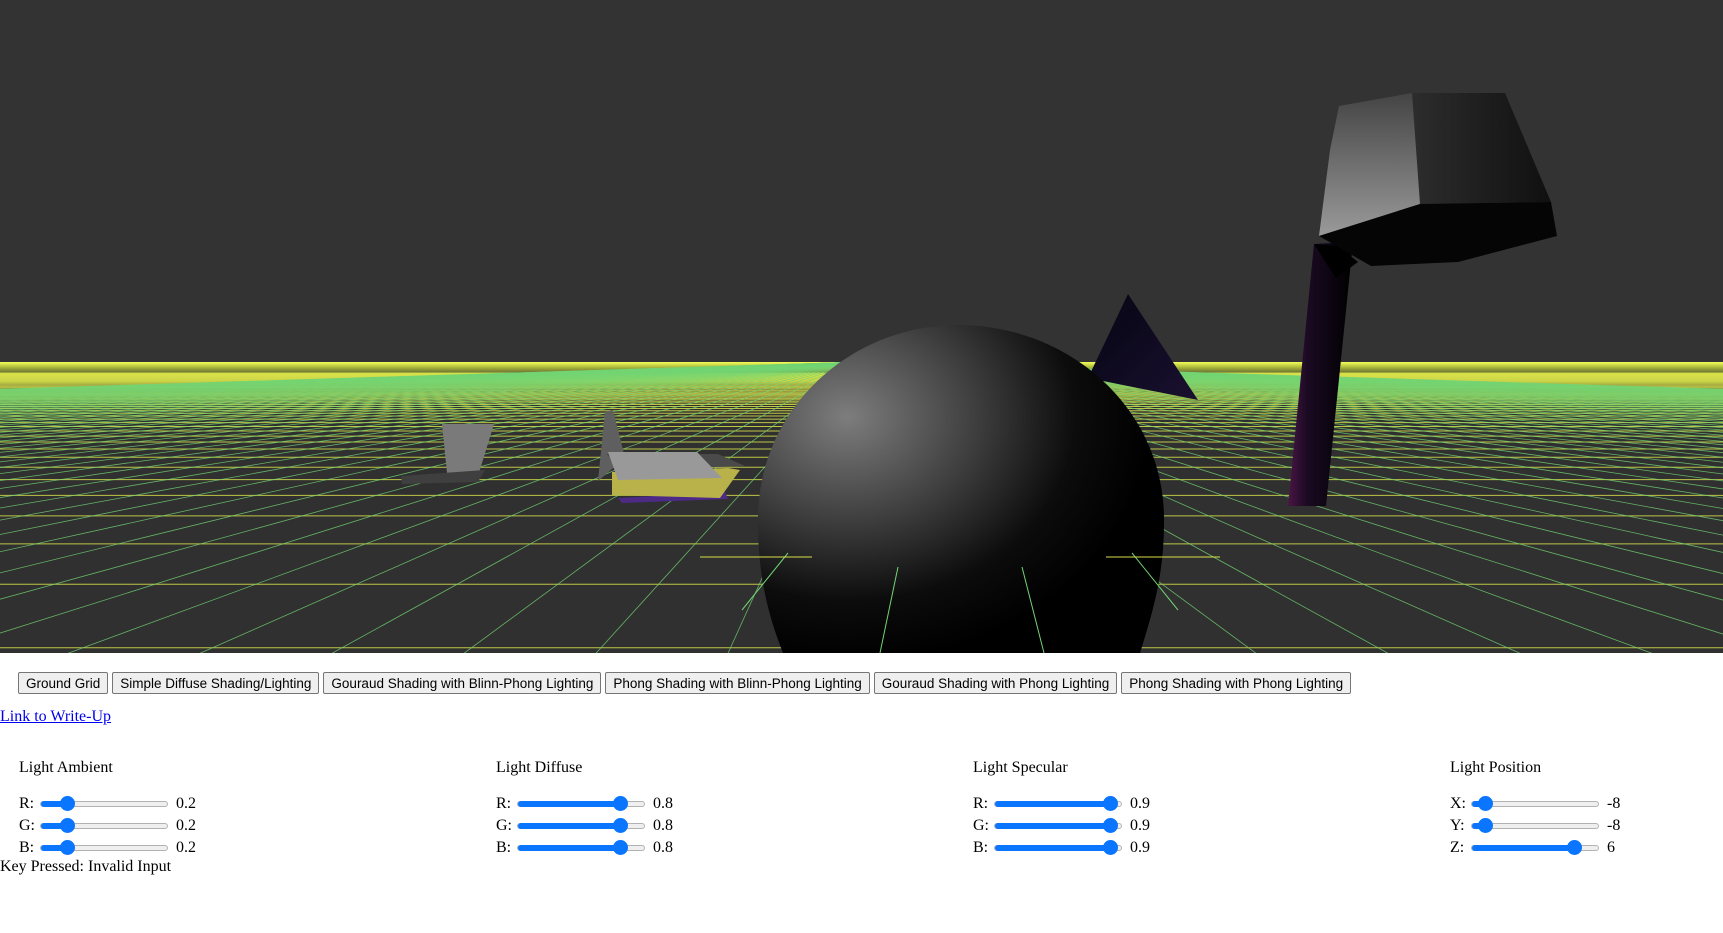 The image size is (1723, 933). What do you see at coordinates (504, 803) in the screenshot?
I see `diffuse-r-label: R:` at bounding box center [504, 803].